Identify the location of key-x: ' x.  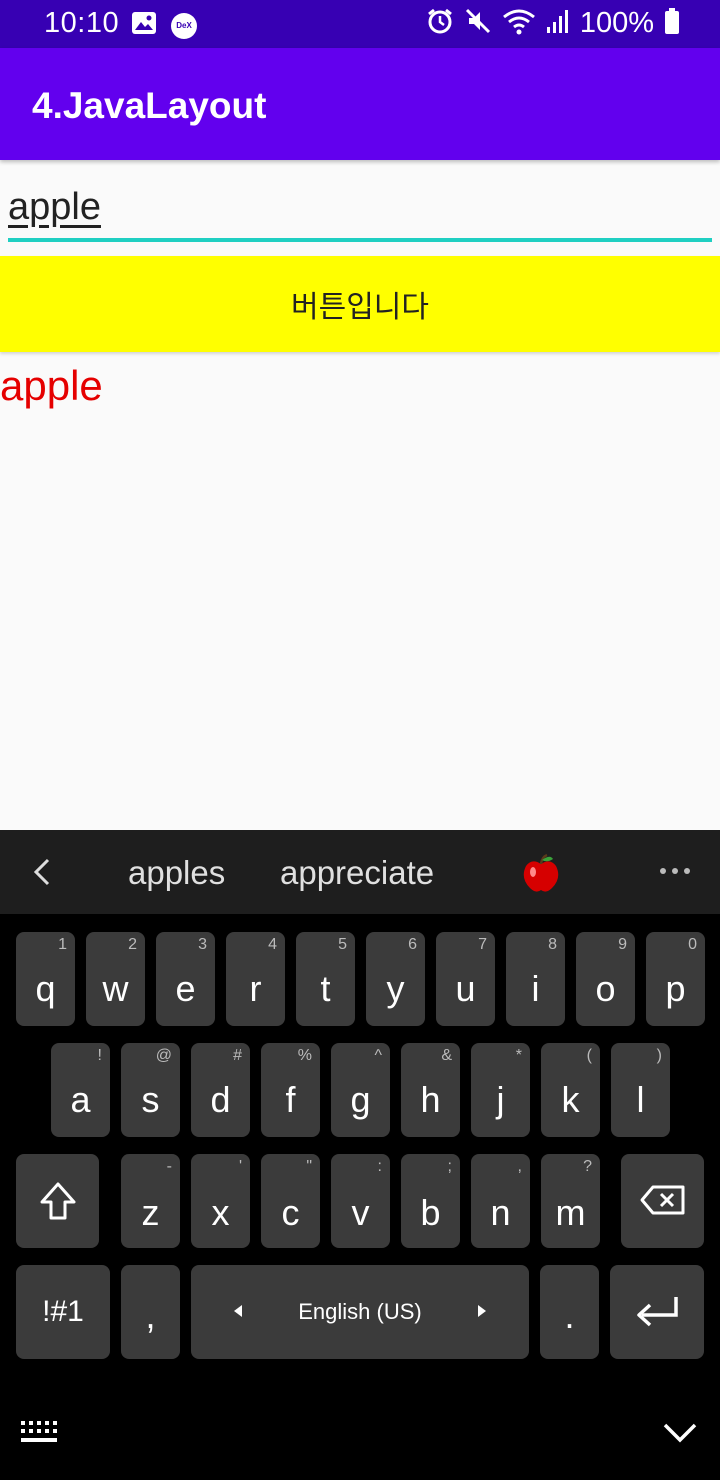
(220, 1201).